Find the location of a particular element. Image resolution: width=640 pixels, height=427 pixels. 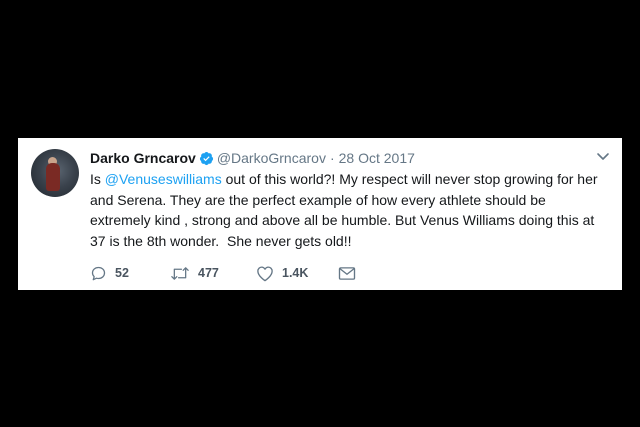

like-count: 1.4K is located at coordinates (295, 273).